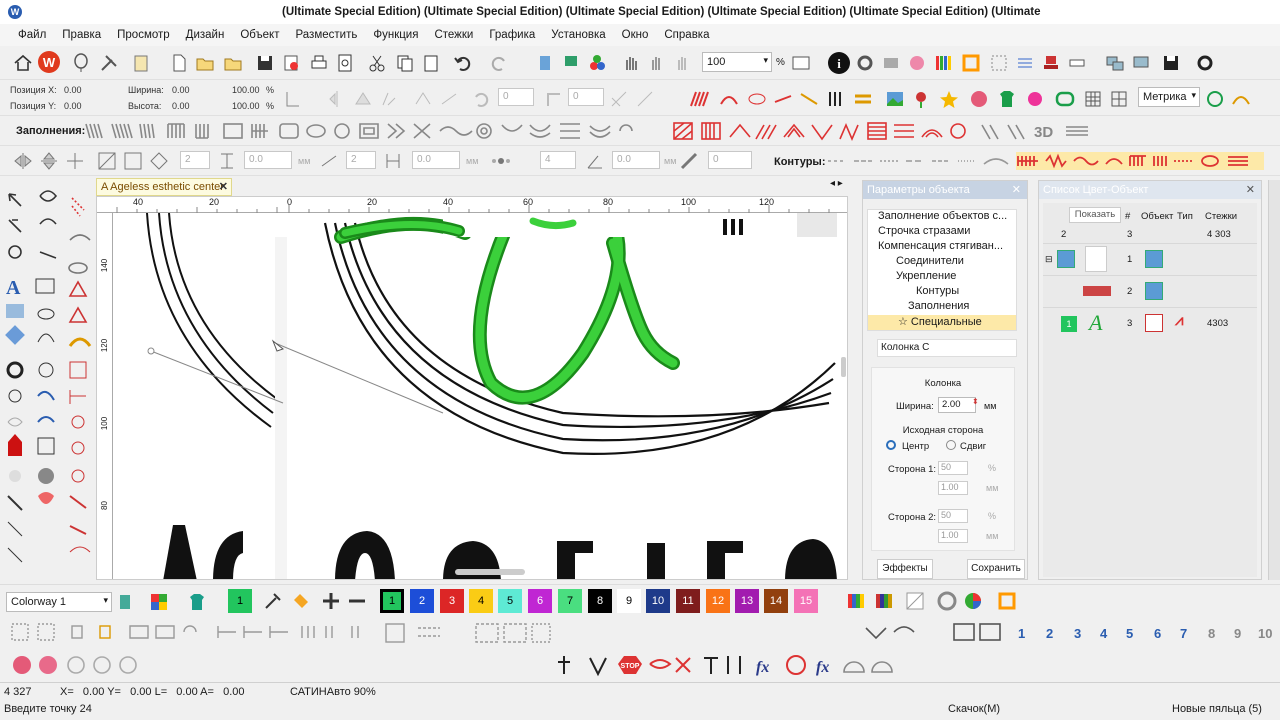 This screenshot has width=1280, height=720. What do you see at coordinates (265, 63) in the screenshot?
I see `save-icon` at bounding box center [265, 63].